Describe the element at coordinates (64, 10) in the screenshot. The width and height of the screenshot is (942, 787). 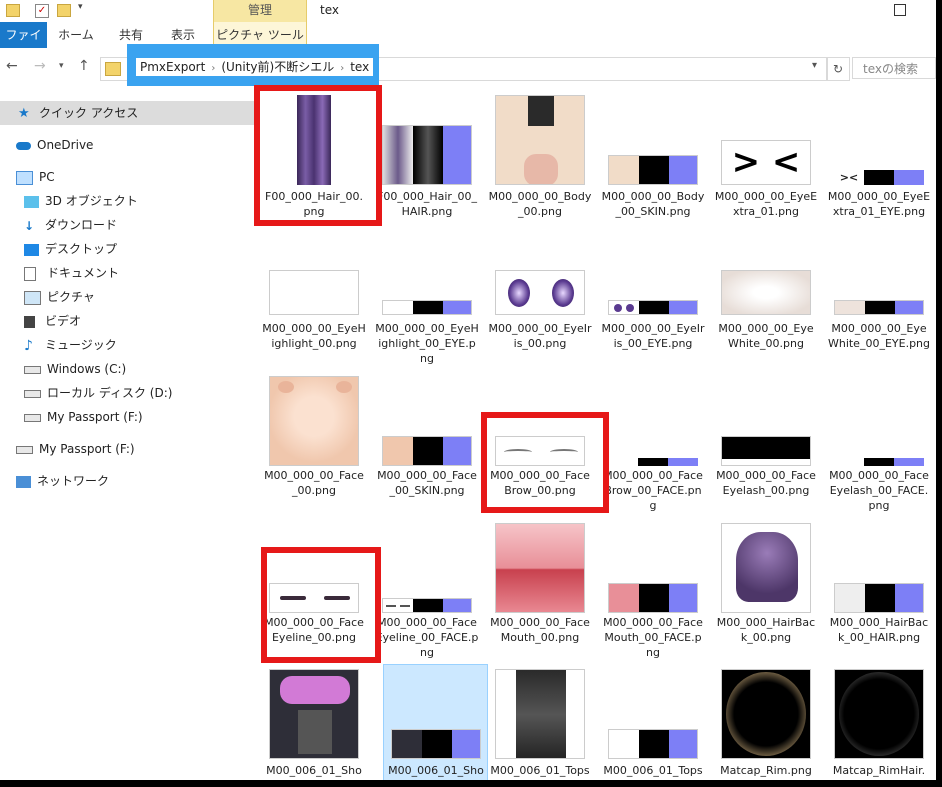
I see `new-folder-icon` at that location.